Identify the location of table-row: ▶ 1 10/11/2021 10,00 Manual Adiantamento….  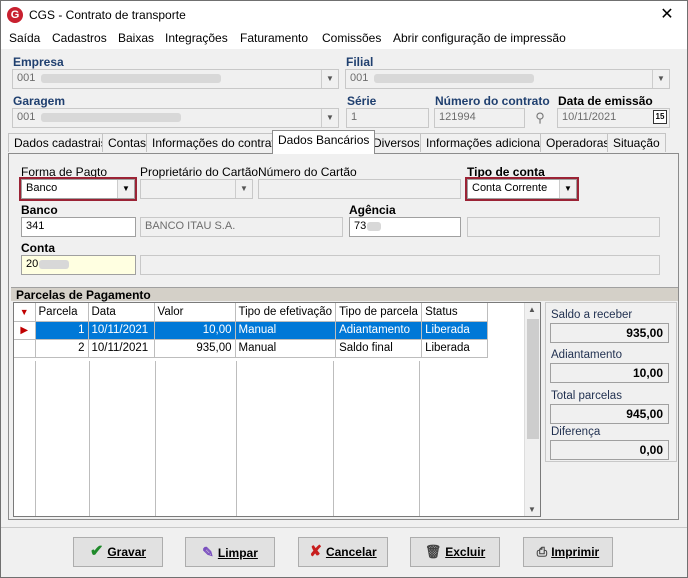
(251, 330).